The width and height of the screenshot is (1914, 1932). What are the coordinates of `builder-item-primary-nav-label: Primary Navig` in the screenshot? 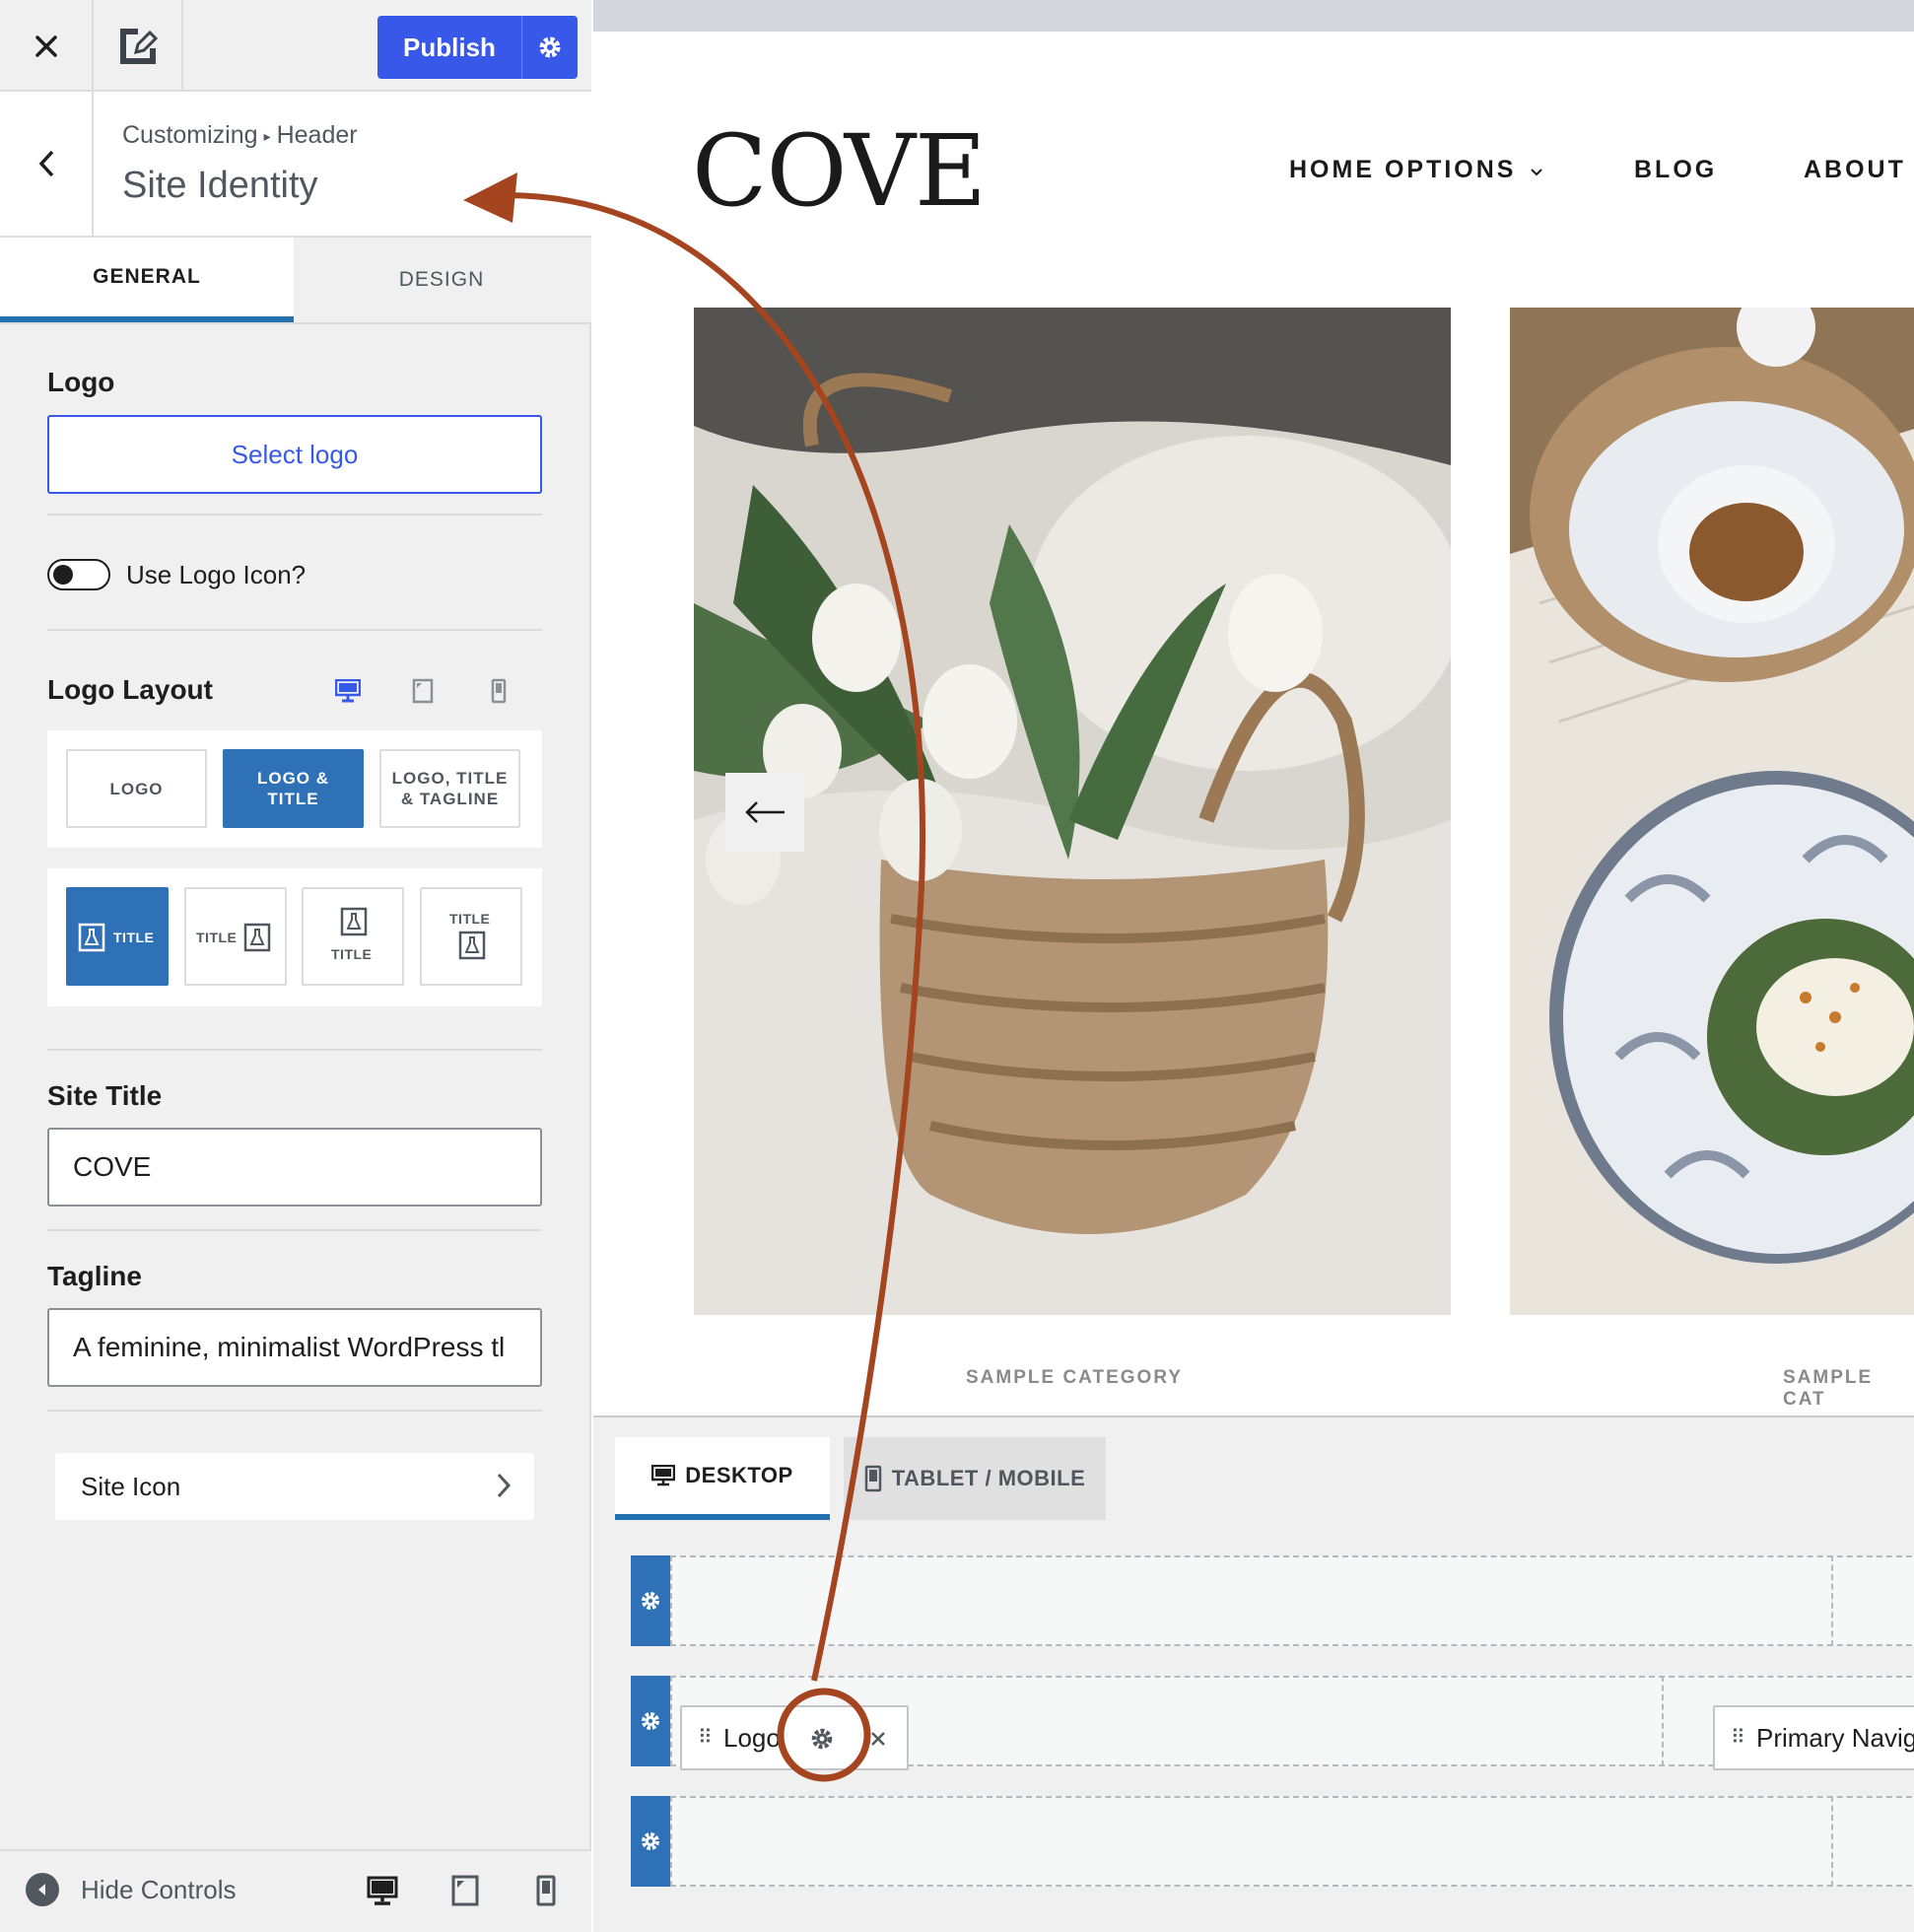 It's located at (1835, 1738).